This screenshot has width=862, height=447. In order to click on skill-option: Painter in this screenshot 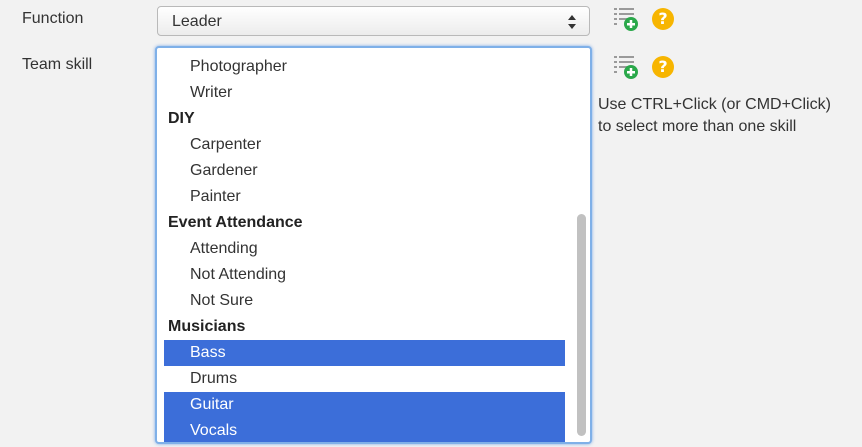, I will do `click(364, 197)`.